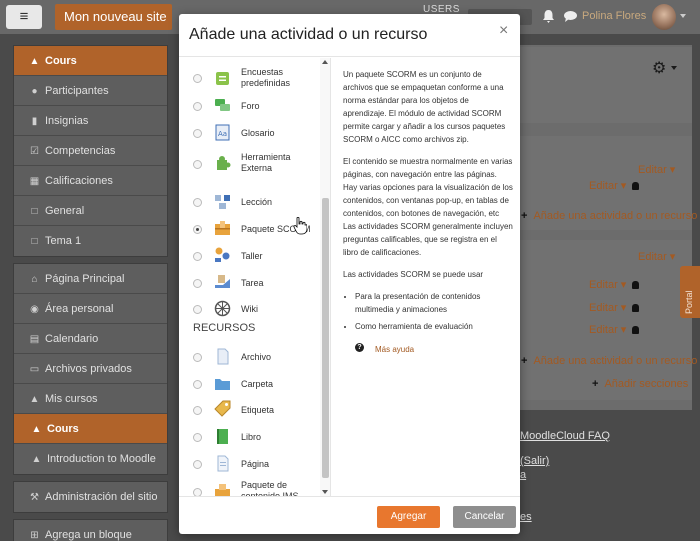 This screenshot has height=541, width=700. What do you see at coordinates (503, 31) in the screenshot?
I see `close-icon: ×` at bounding box center [503, 31].